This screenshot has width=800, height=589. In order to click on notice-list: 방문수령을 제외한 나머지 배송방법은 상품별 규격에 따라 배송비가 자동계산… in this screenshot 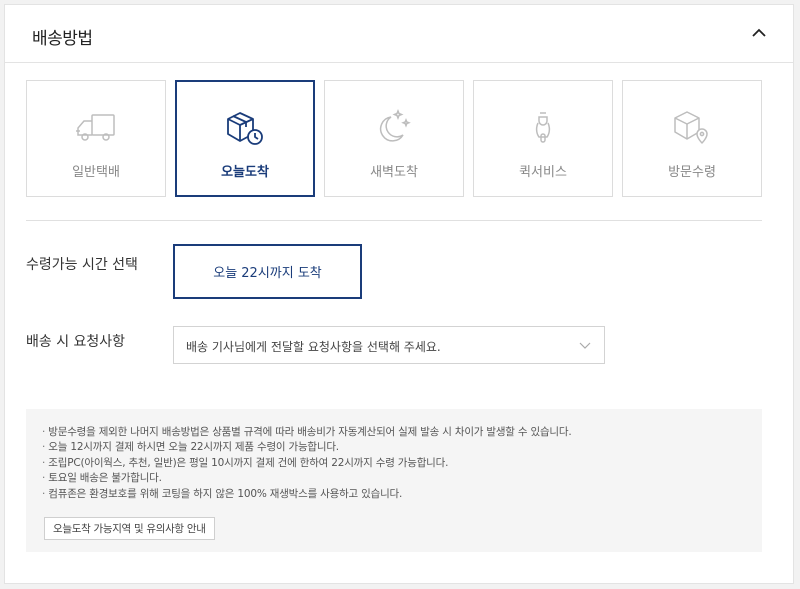, I will do `click(306, 463)`.